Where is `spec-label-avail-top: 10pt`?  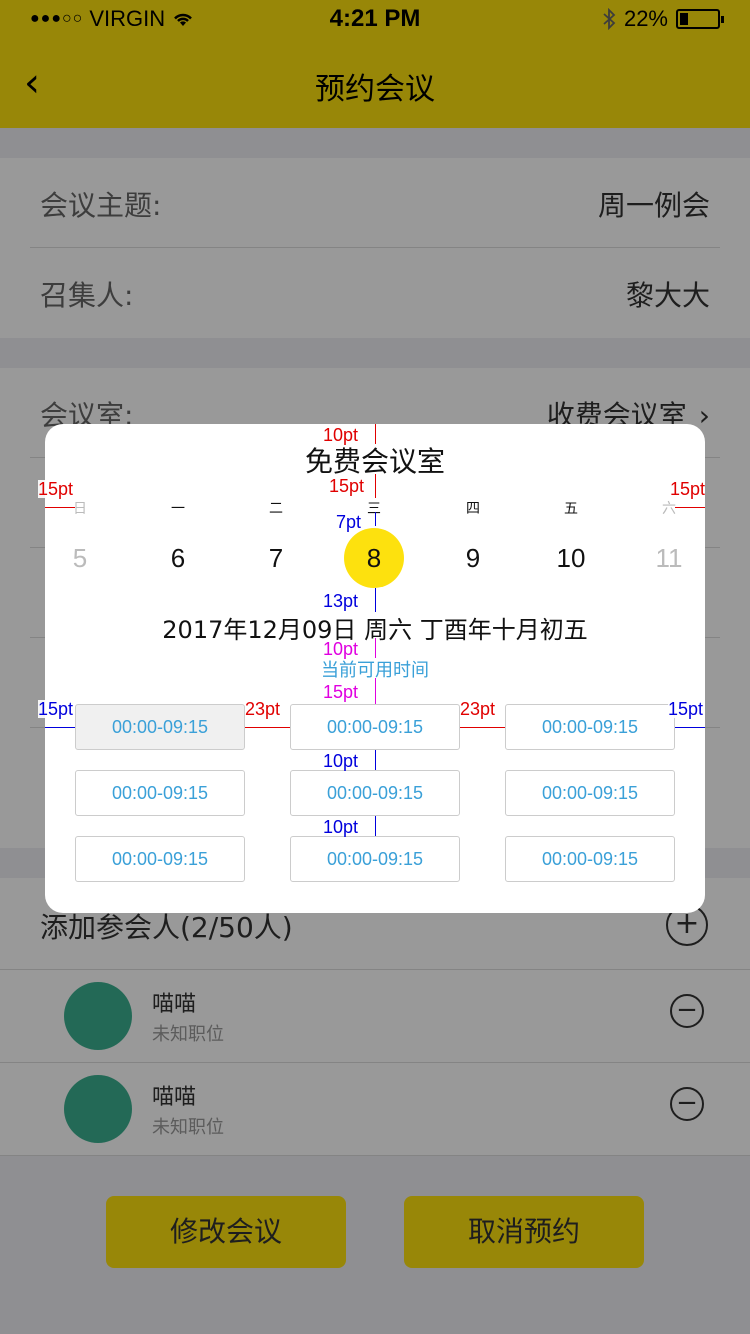
spec-label-avail-top: 10pt is located at coordinates (341, 649).